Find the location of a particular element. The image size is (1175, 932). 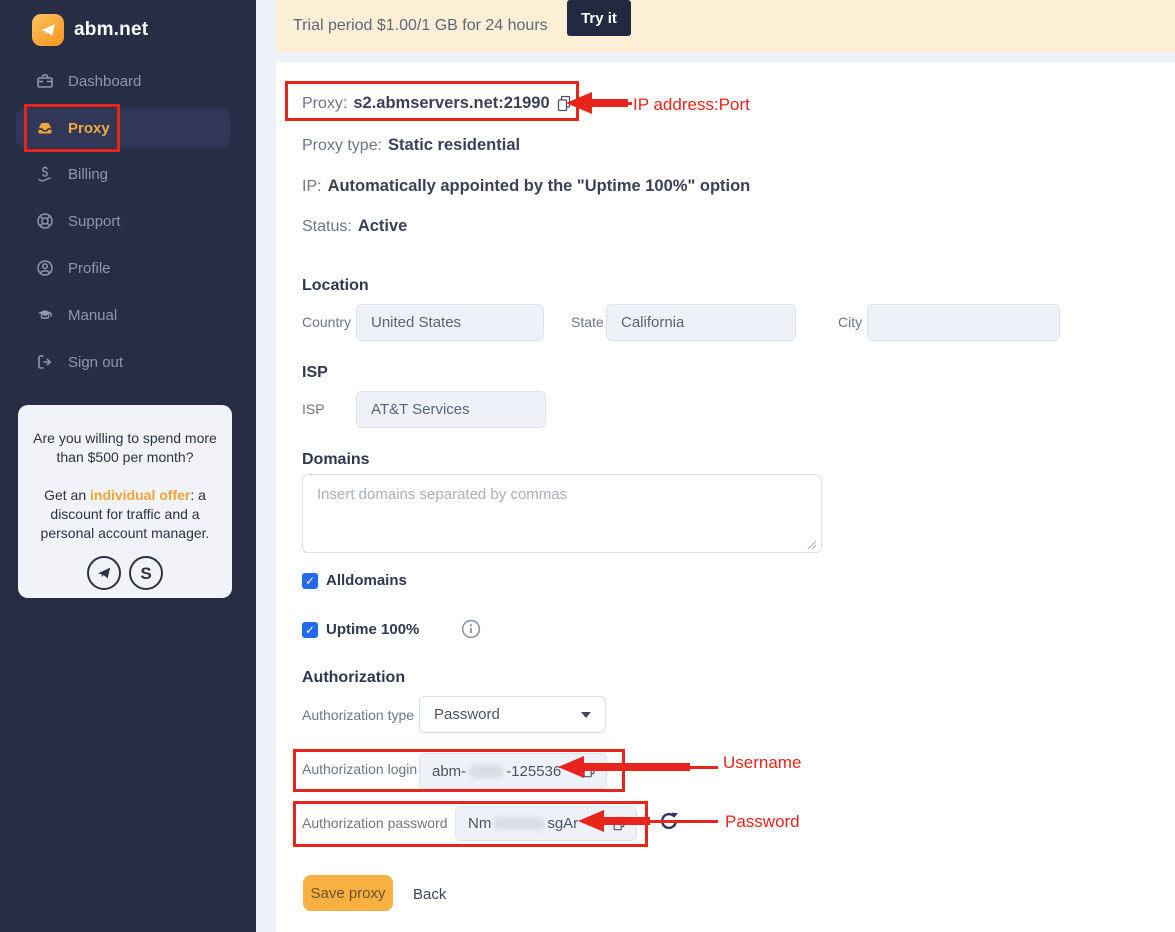

password-redacted-blur is located at coordinates (519, 823).